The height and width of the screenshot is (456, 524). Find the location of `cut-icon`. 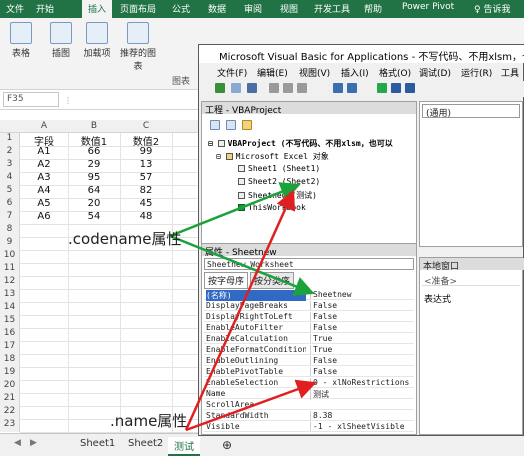

cut-icon is located at coordinates (274, 88).